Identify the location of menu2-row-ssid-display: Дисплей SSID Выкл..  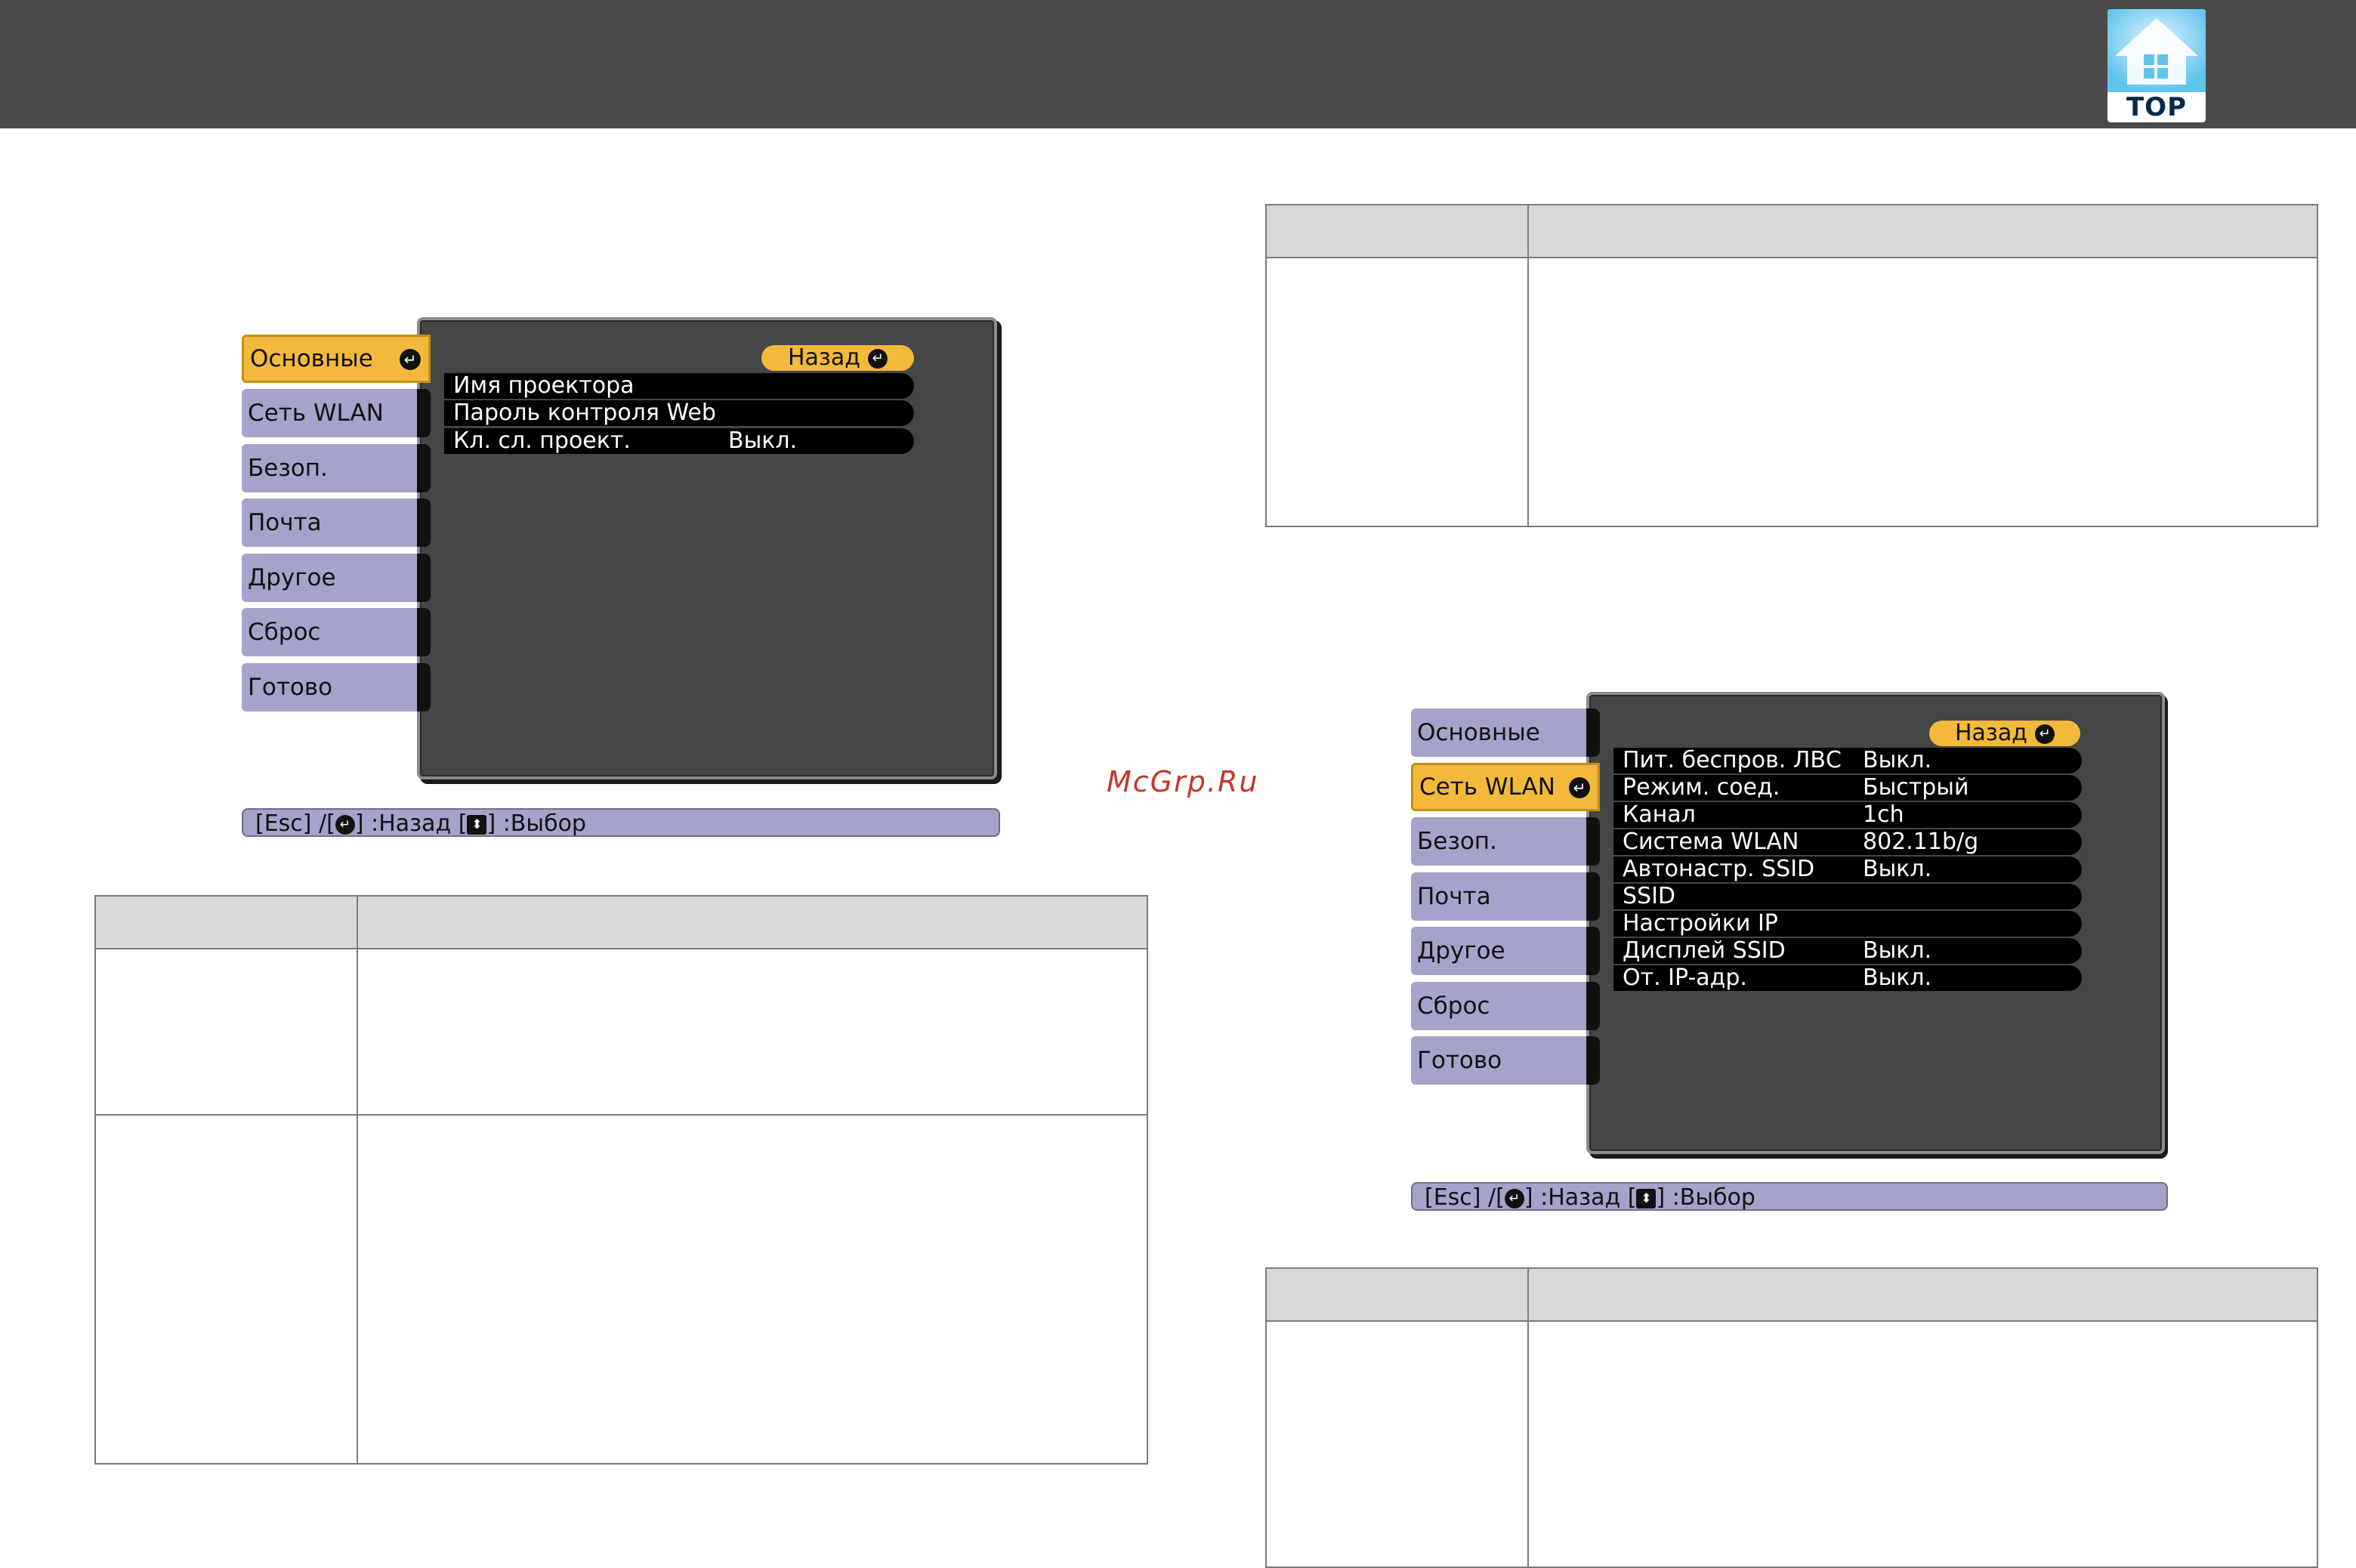
(1847, 951).